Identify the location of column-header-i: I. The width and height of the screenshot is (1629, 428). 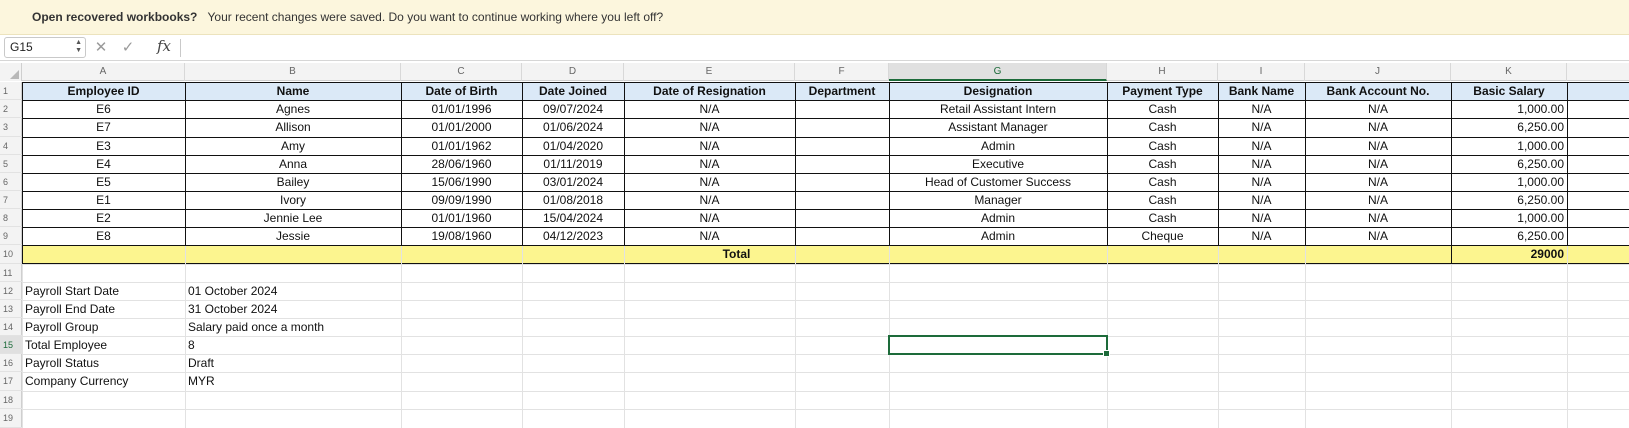
(1261, 72).